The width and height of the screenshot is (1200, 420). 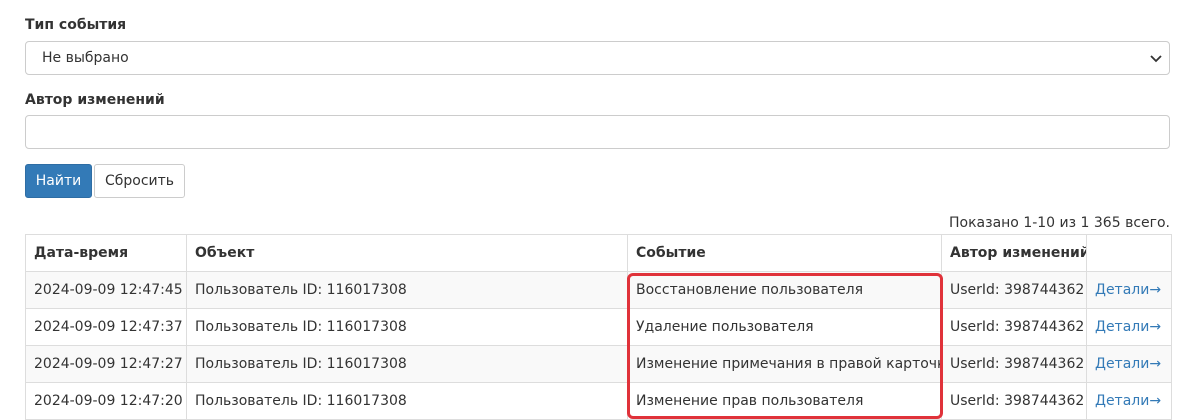 I want to click on cell-datetime: 2024-09-09 12:47:45, so click(x=106, y=290).